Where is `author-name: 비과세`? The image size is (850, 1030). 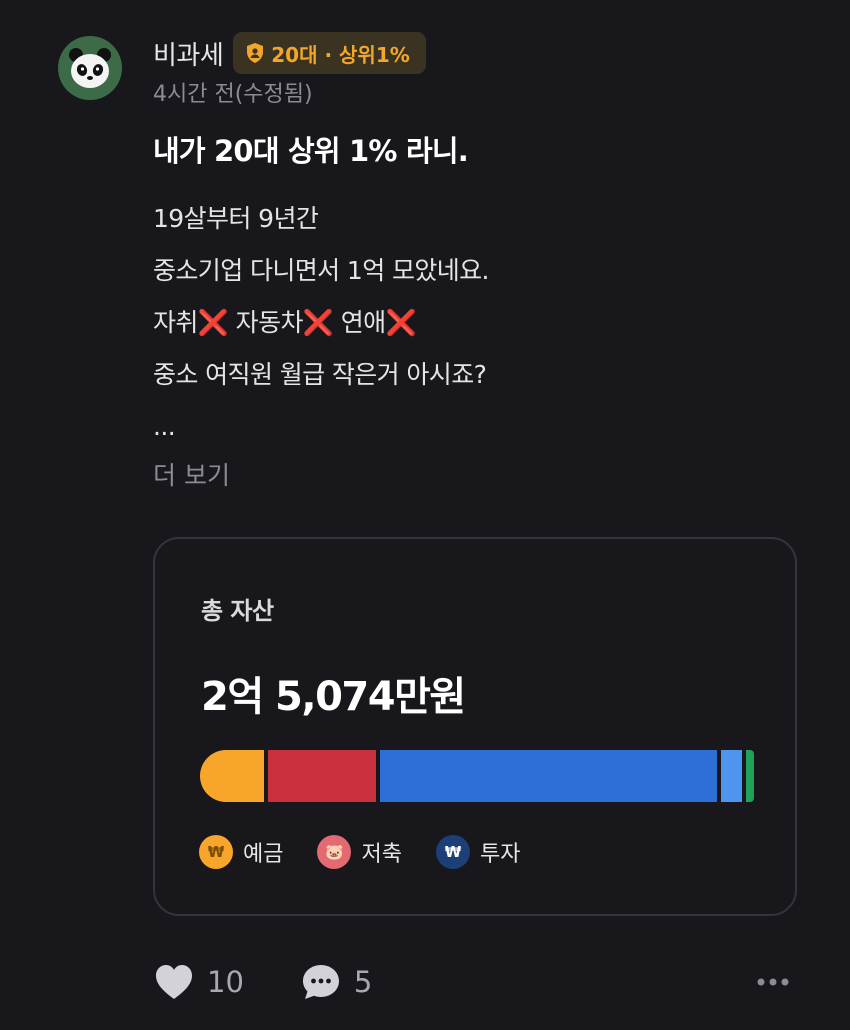
author-name: 비과세 is located at coordinates (188, 53).